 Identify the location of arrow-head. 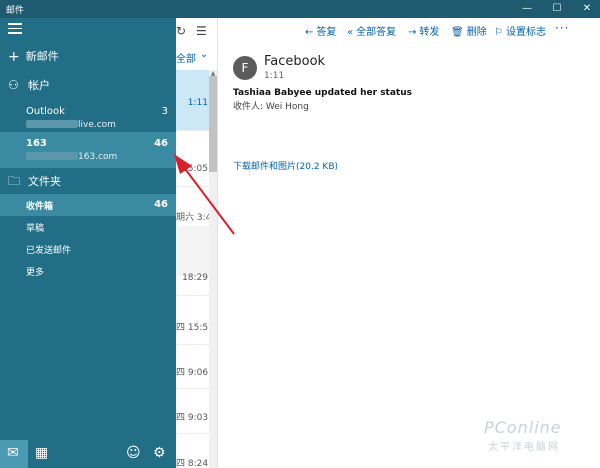
(183, 164).